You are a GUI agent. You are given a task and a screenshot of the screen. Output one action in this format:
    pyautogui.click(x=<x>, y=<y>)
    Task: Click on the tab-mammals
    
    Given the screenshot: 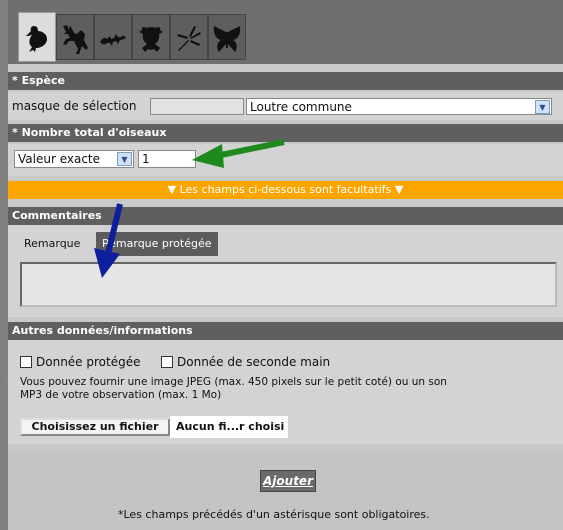 What is the action you would take?
    pyautogui.click(x=75, y=37)
    